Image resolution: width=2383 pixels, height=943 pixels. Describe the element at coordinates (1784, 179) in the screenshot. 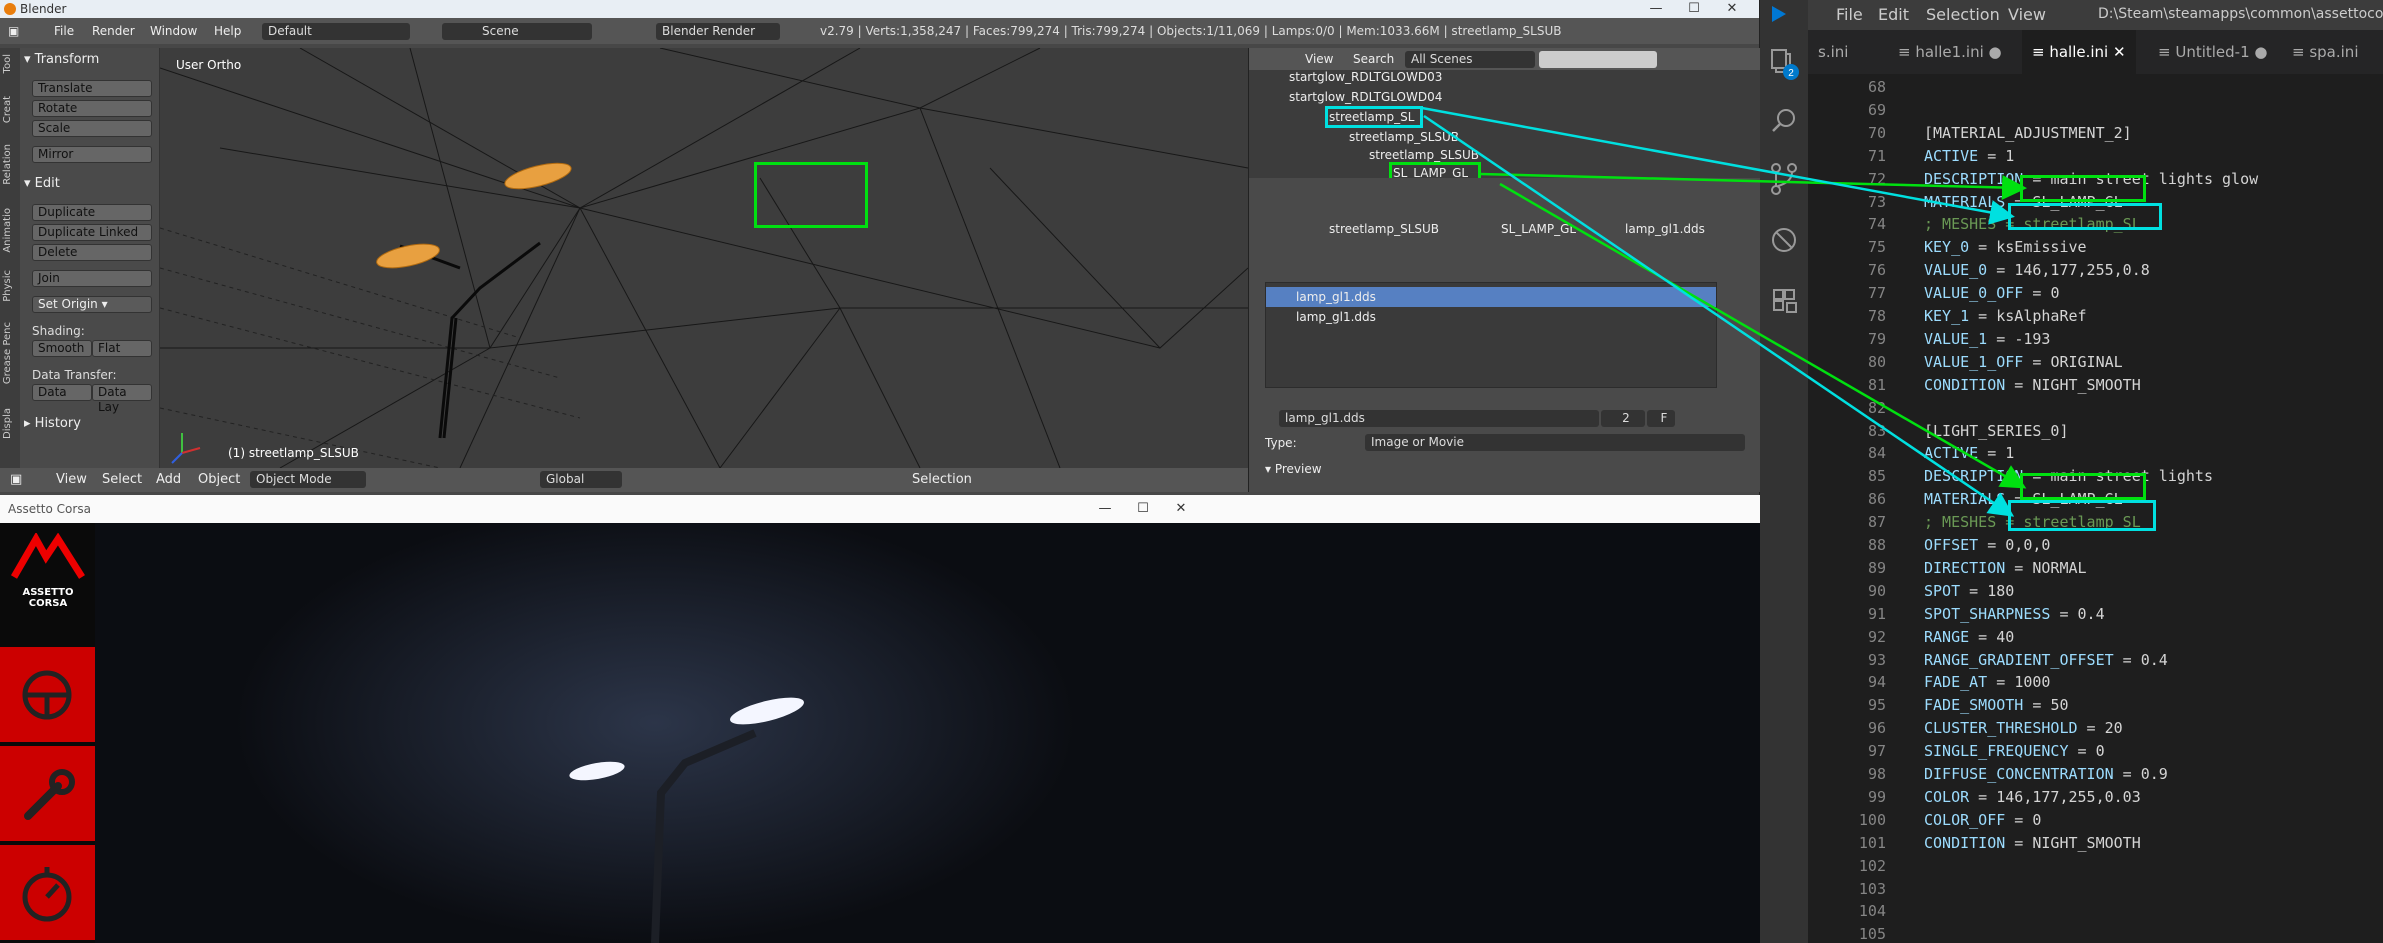

I see `source-control-icon` at that location.